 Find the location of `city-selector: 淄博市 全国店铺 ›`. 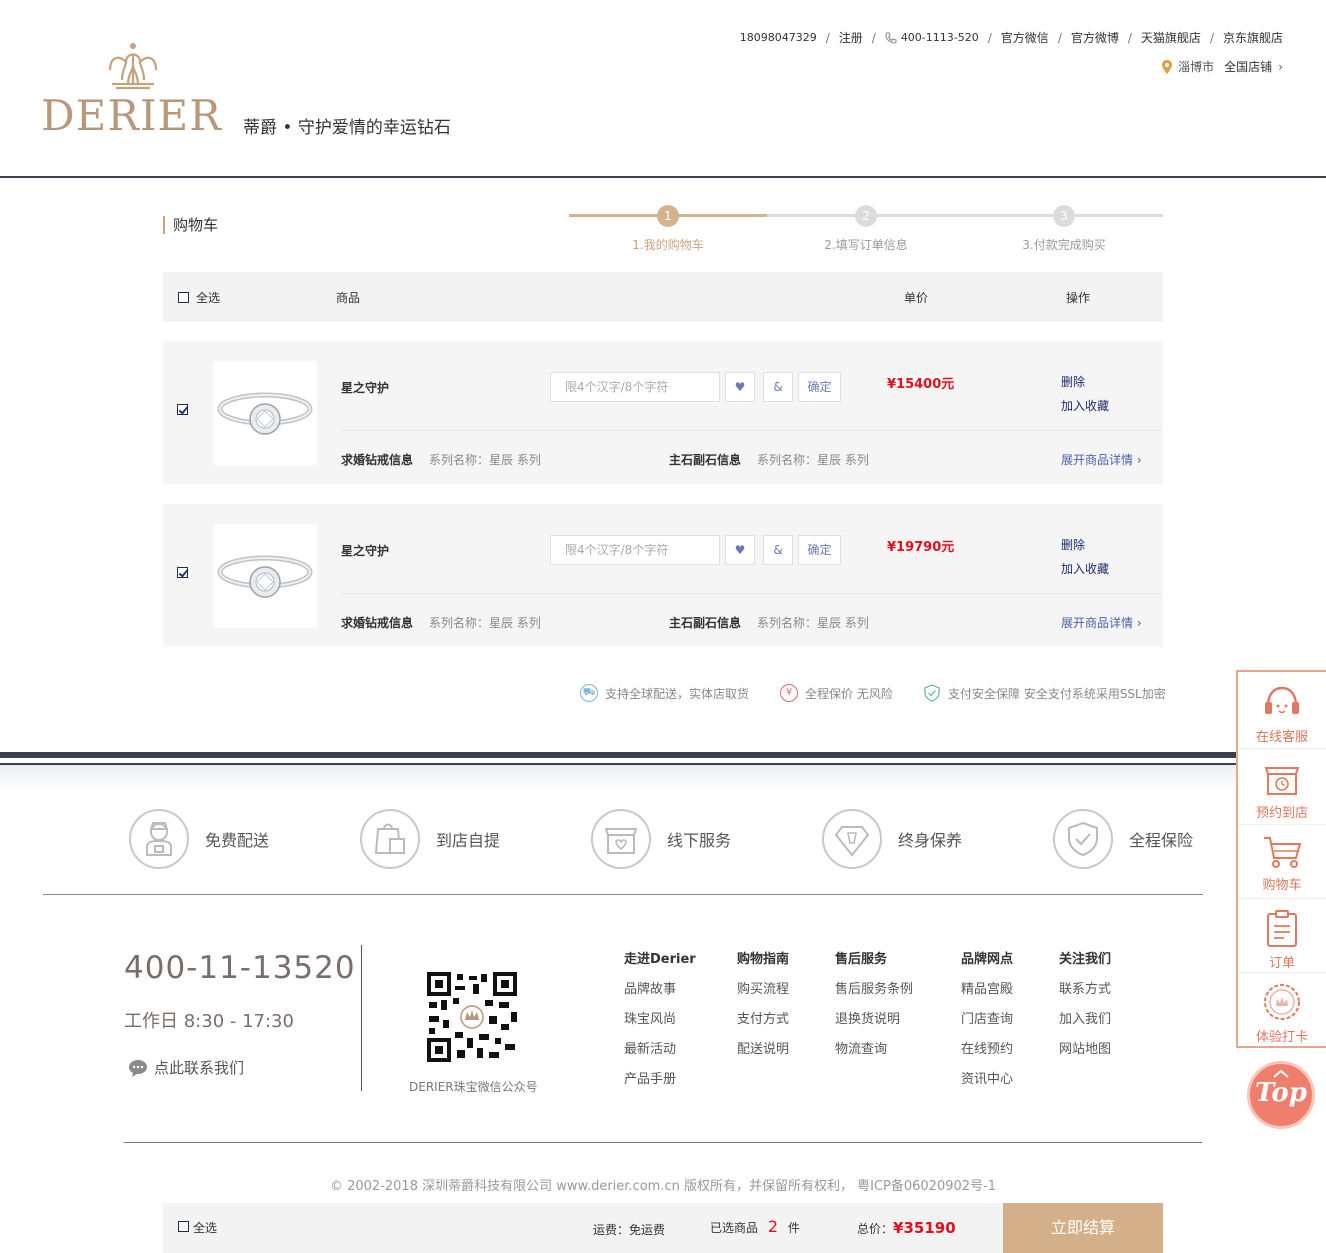

city-selector: 淄博市 全国店铺 › is located at coordinates (1222, 66).